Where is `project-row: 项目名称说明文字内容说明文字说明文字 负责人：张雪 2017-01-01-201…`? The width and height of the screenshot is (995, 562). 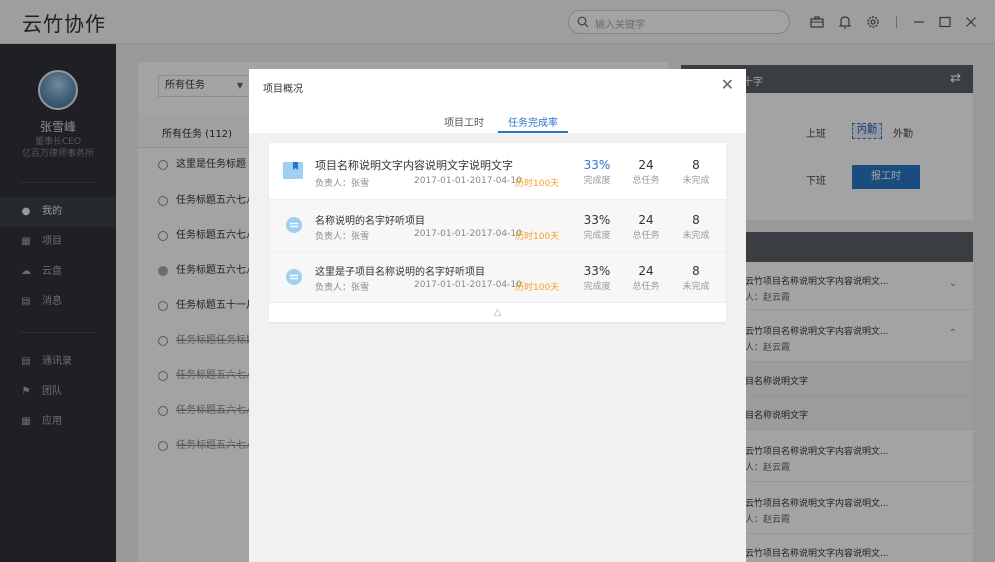
project-row: 项目名称说明文字内容说明文字说明文字 负责人：张雪 2017-01-01-201… is located at coordinates (497, 171).